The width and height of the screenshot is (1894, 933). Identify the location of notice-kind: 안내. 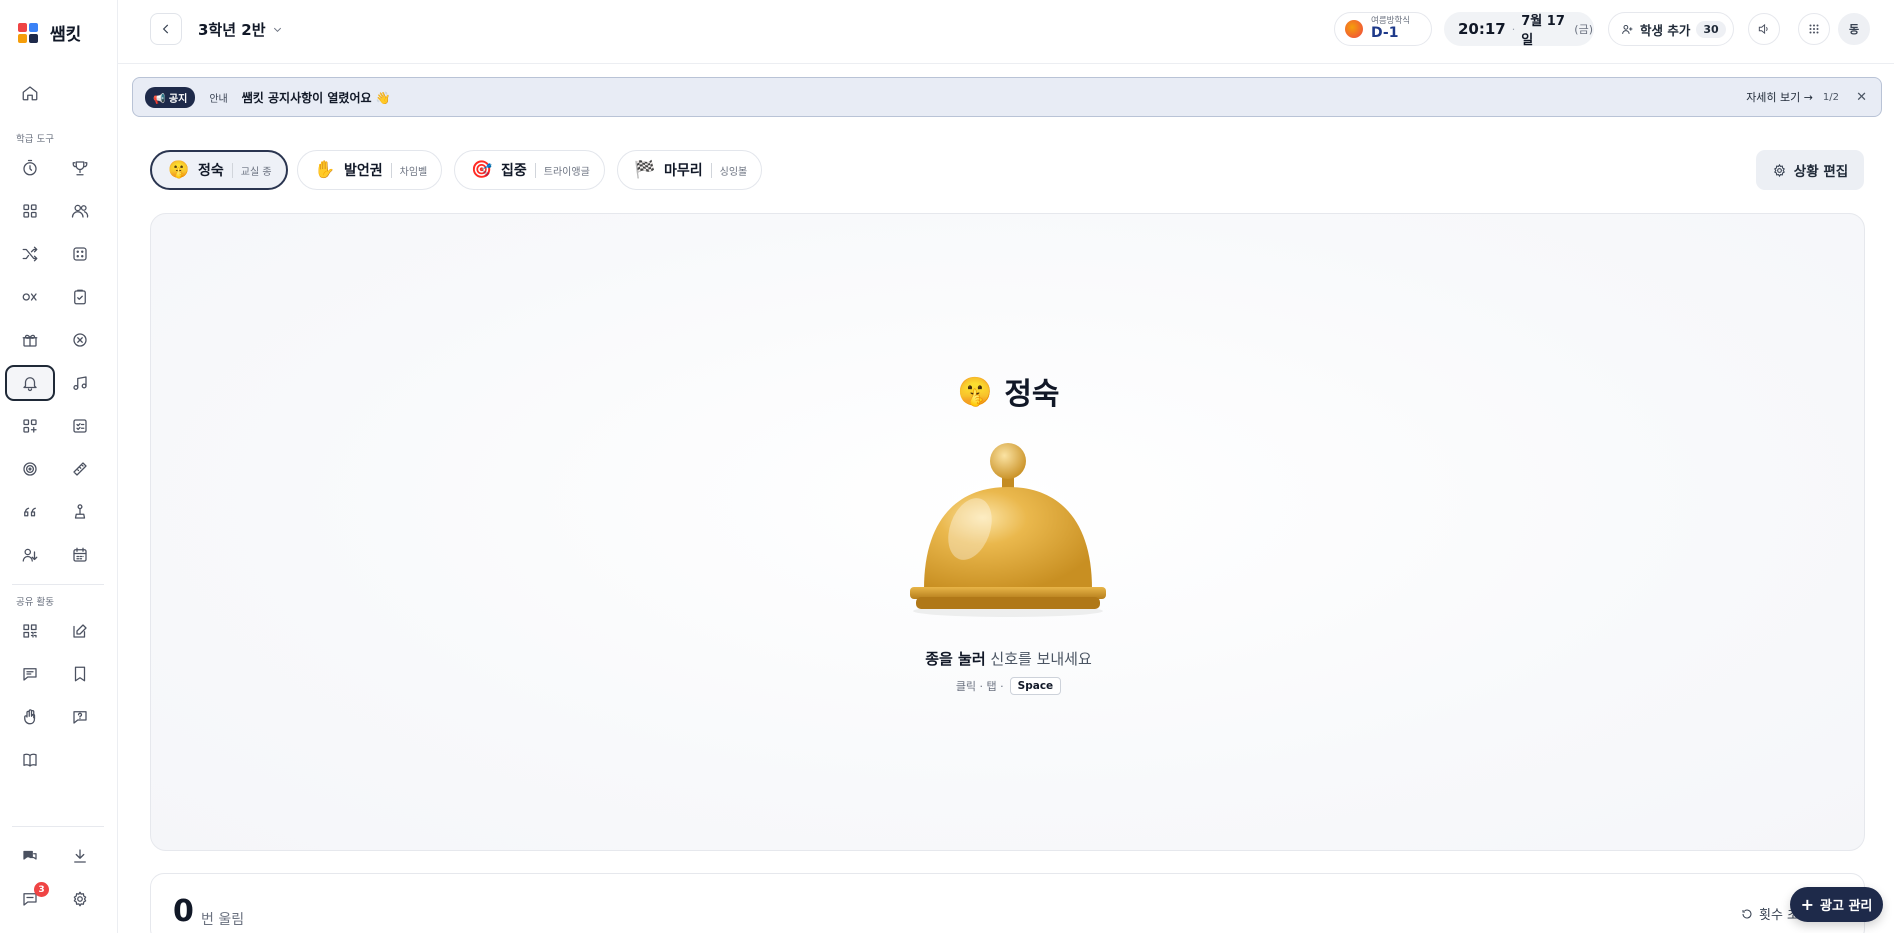
(218, 99).